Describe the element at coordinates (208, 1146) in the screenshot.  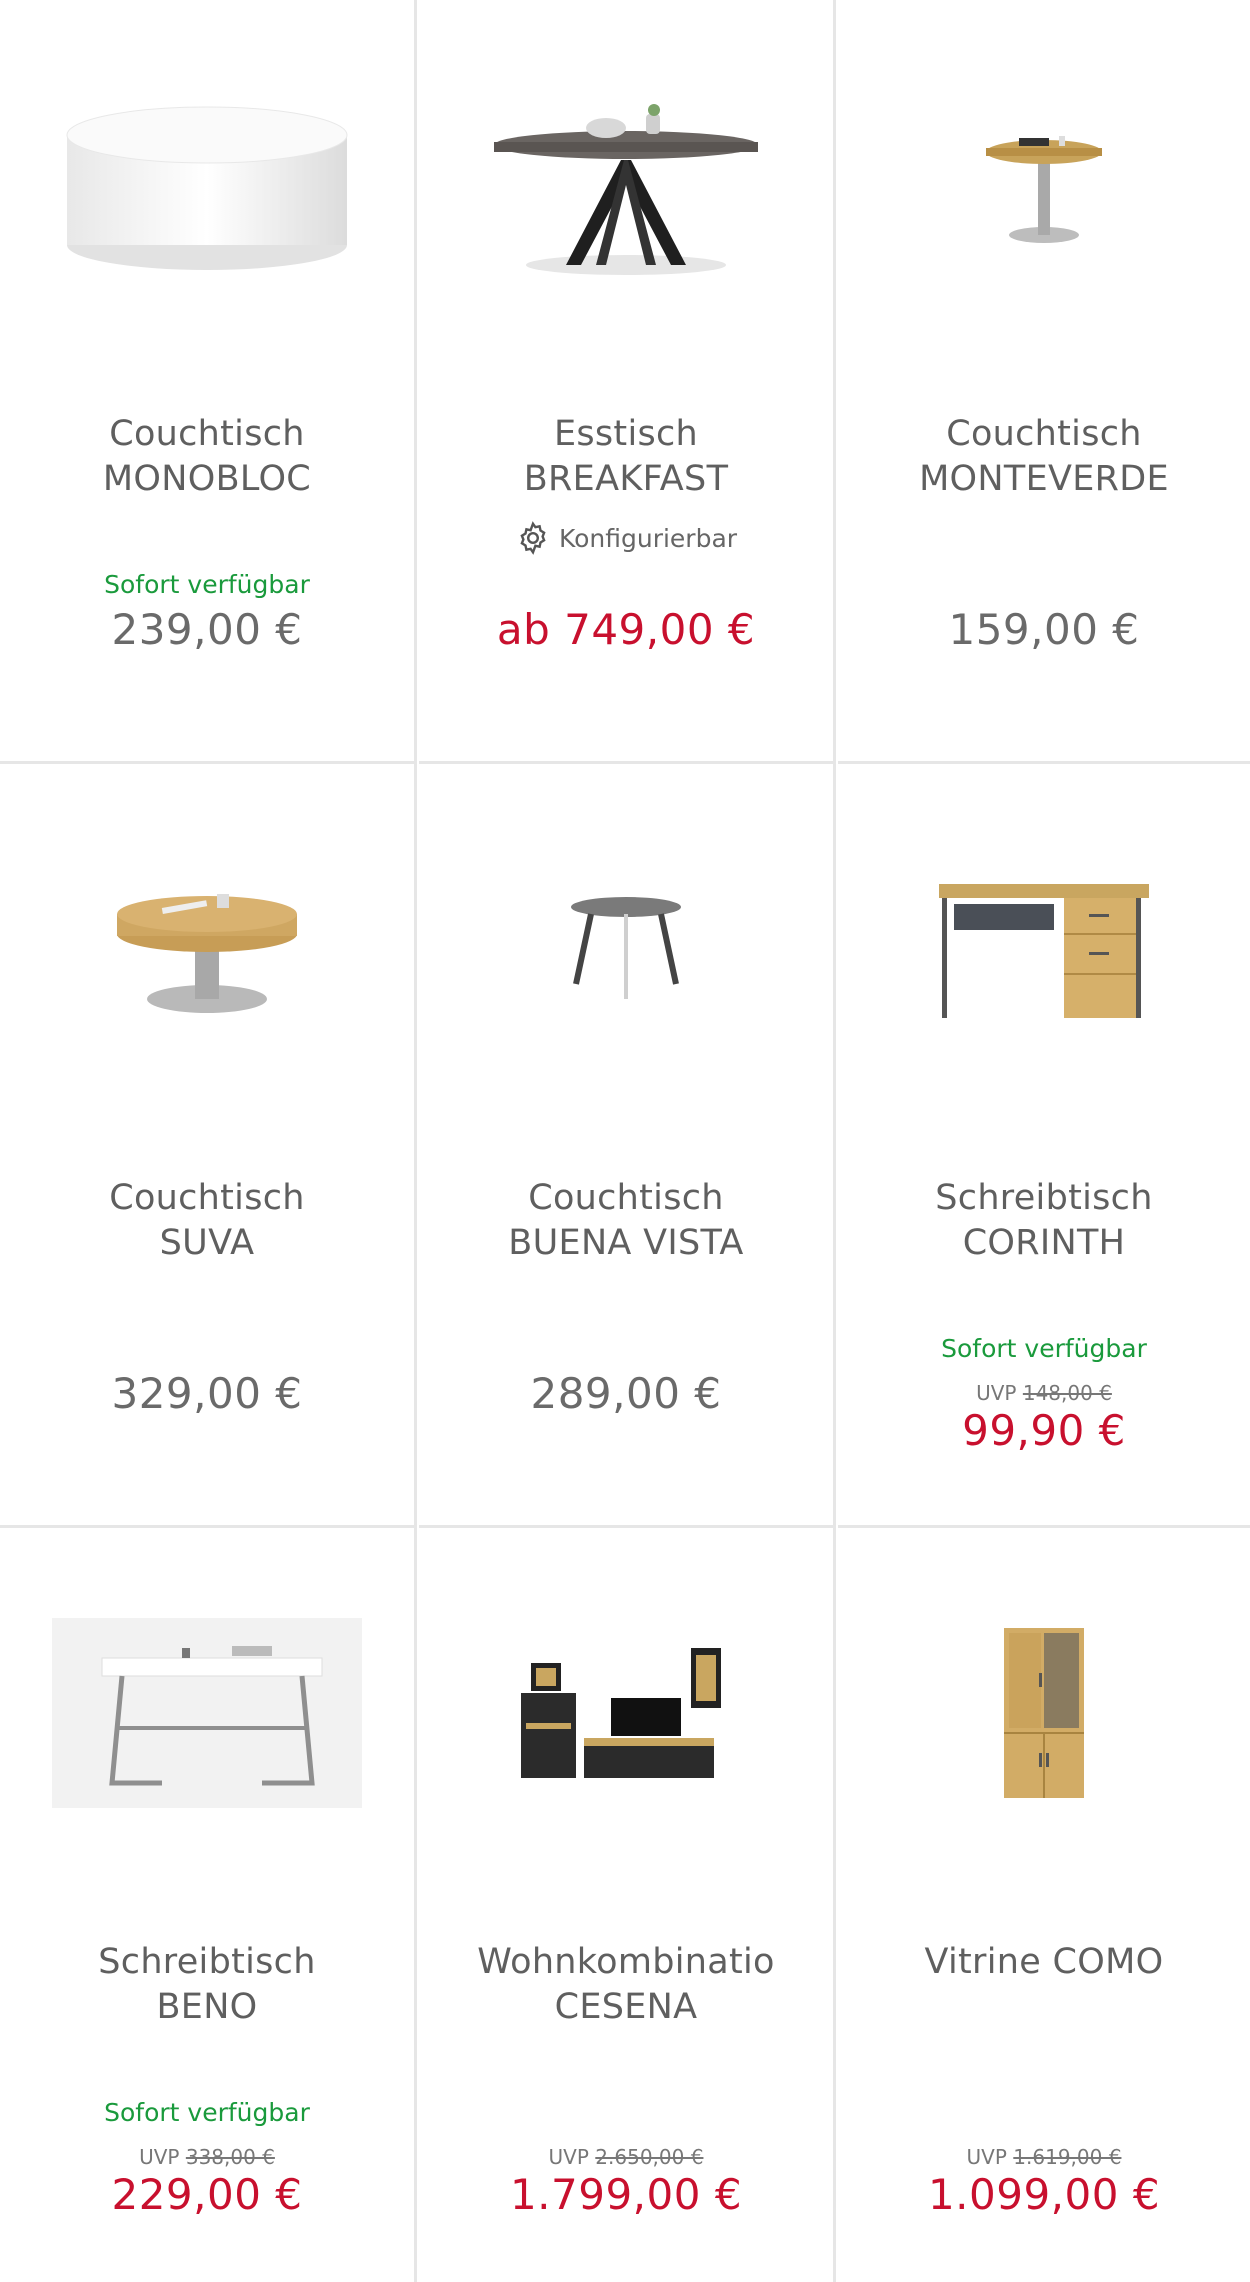
I see `product-card: Couchtisch SUVA 329,00 €` at that location.